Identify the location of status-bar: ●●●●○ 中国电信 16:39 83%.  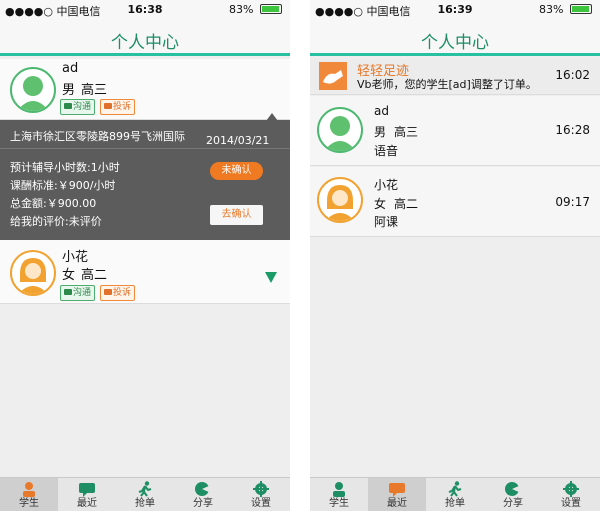
(455, 10).